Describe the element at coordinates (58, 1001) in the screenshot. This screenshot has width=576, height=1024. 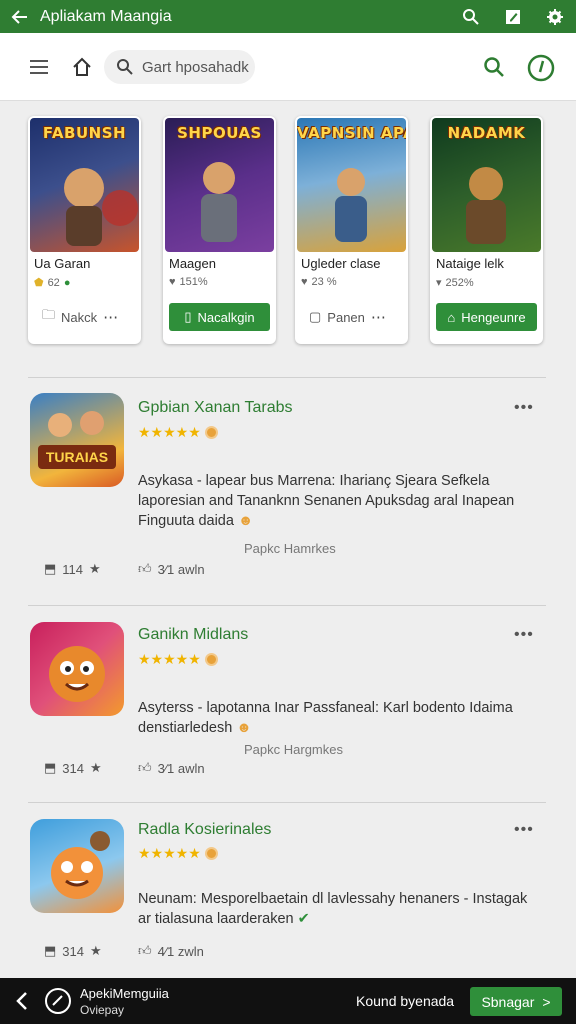
I see `app-logo-icon` at that location.